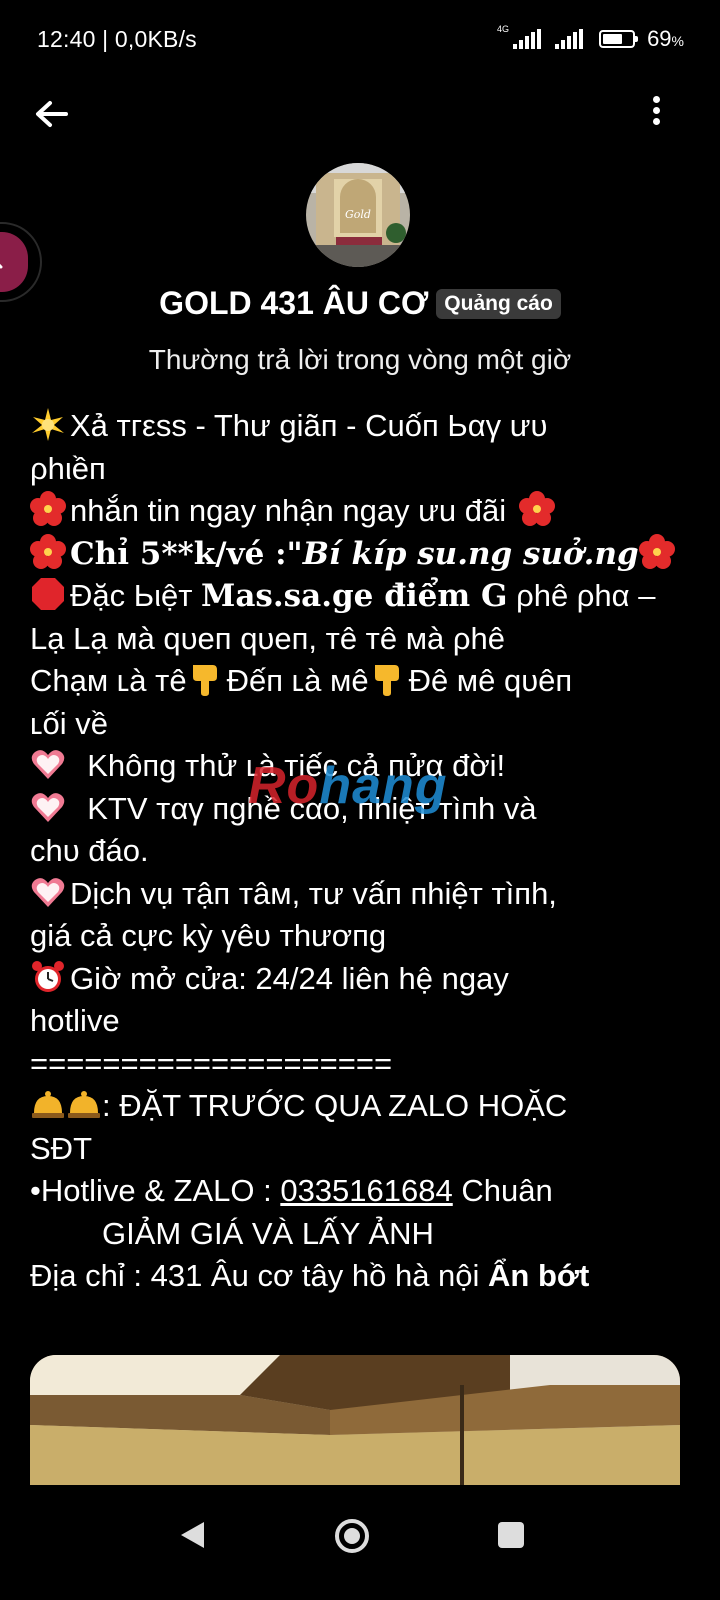 This screenshot has height=1600, width=720. I want to click on nav-back-icon, so click(193, 1537).